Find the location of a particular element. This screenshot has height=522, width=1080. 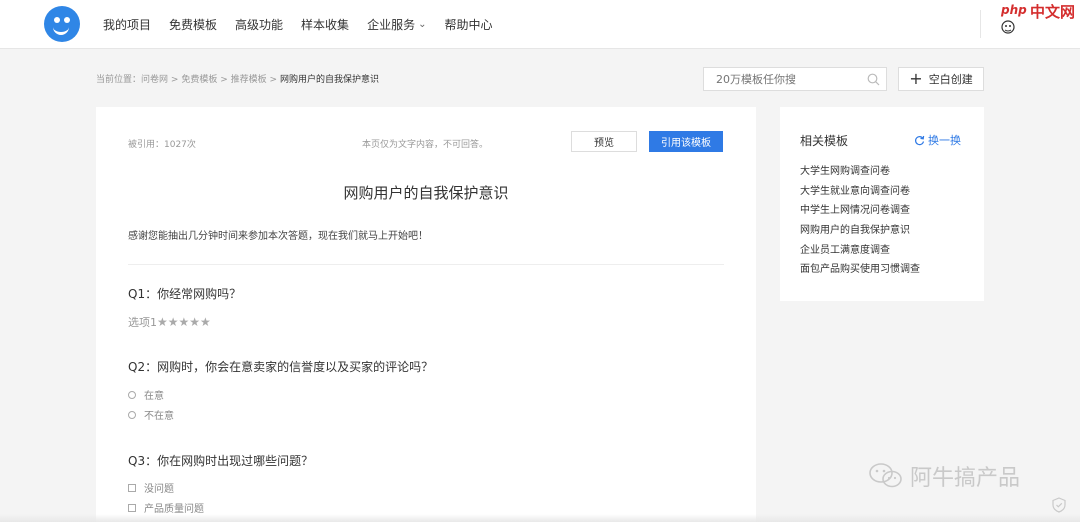

top-navbar: 我的项目 免费模板 高级功能 样本收集 企业服务 帮助中心 php 中文网 is located at coordinates (540, 24).